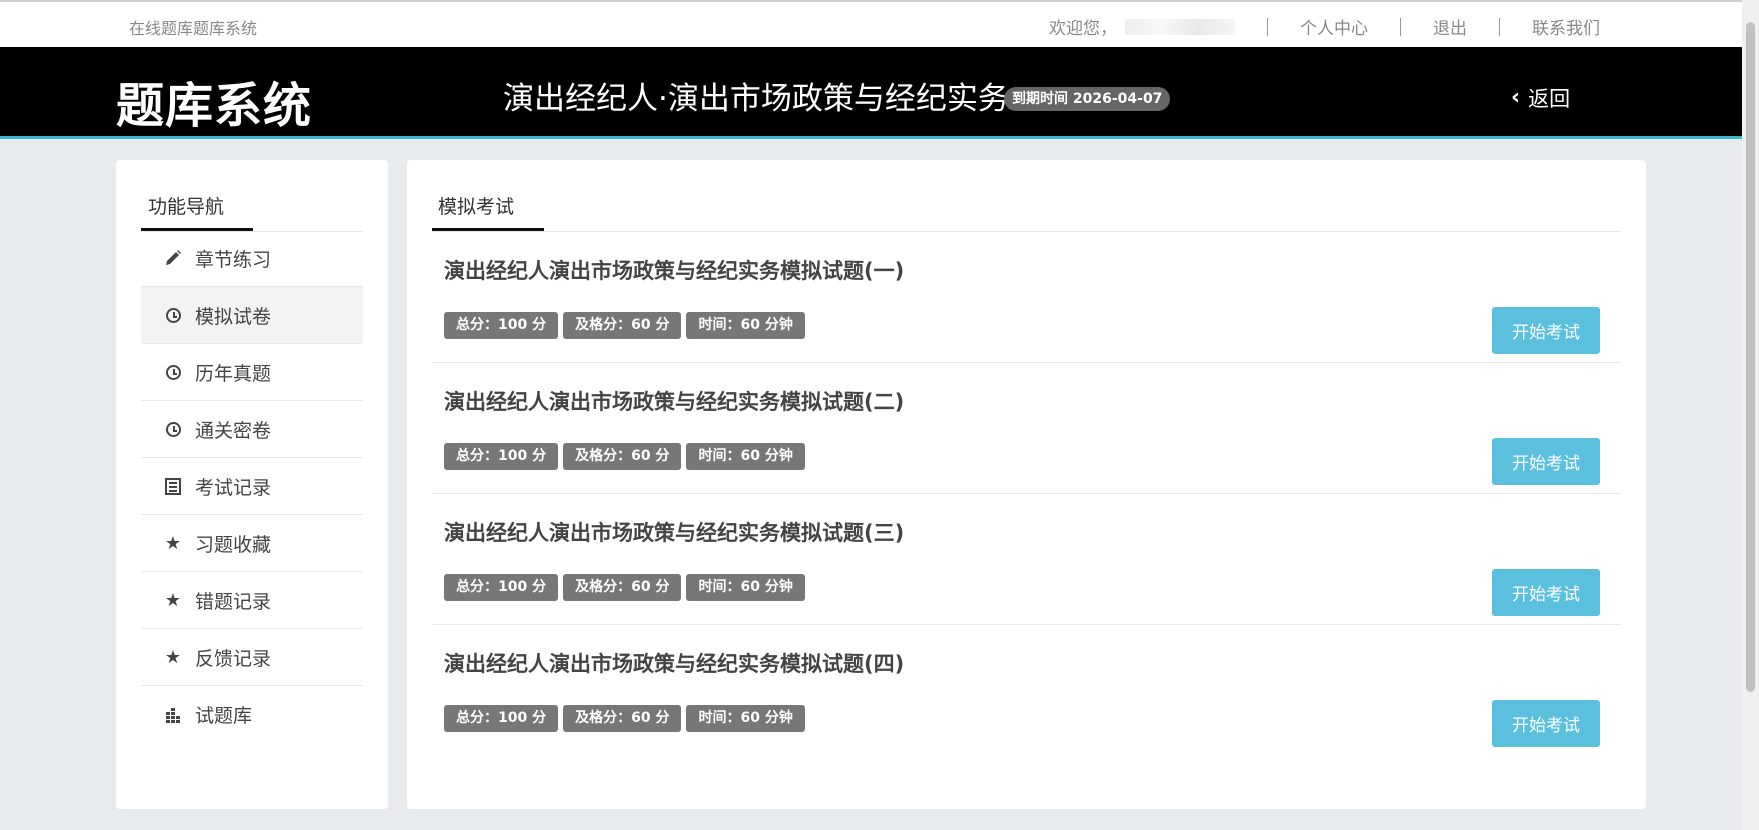 The image size is (1759, 830). I want to click on sidebar-item-label: 试题库, so click(224, 716).